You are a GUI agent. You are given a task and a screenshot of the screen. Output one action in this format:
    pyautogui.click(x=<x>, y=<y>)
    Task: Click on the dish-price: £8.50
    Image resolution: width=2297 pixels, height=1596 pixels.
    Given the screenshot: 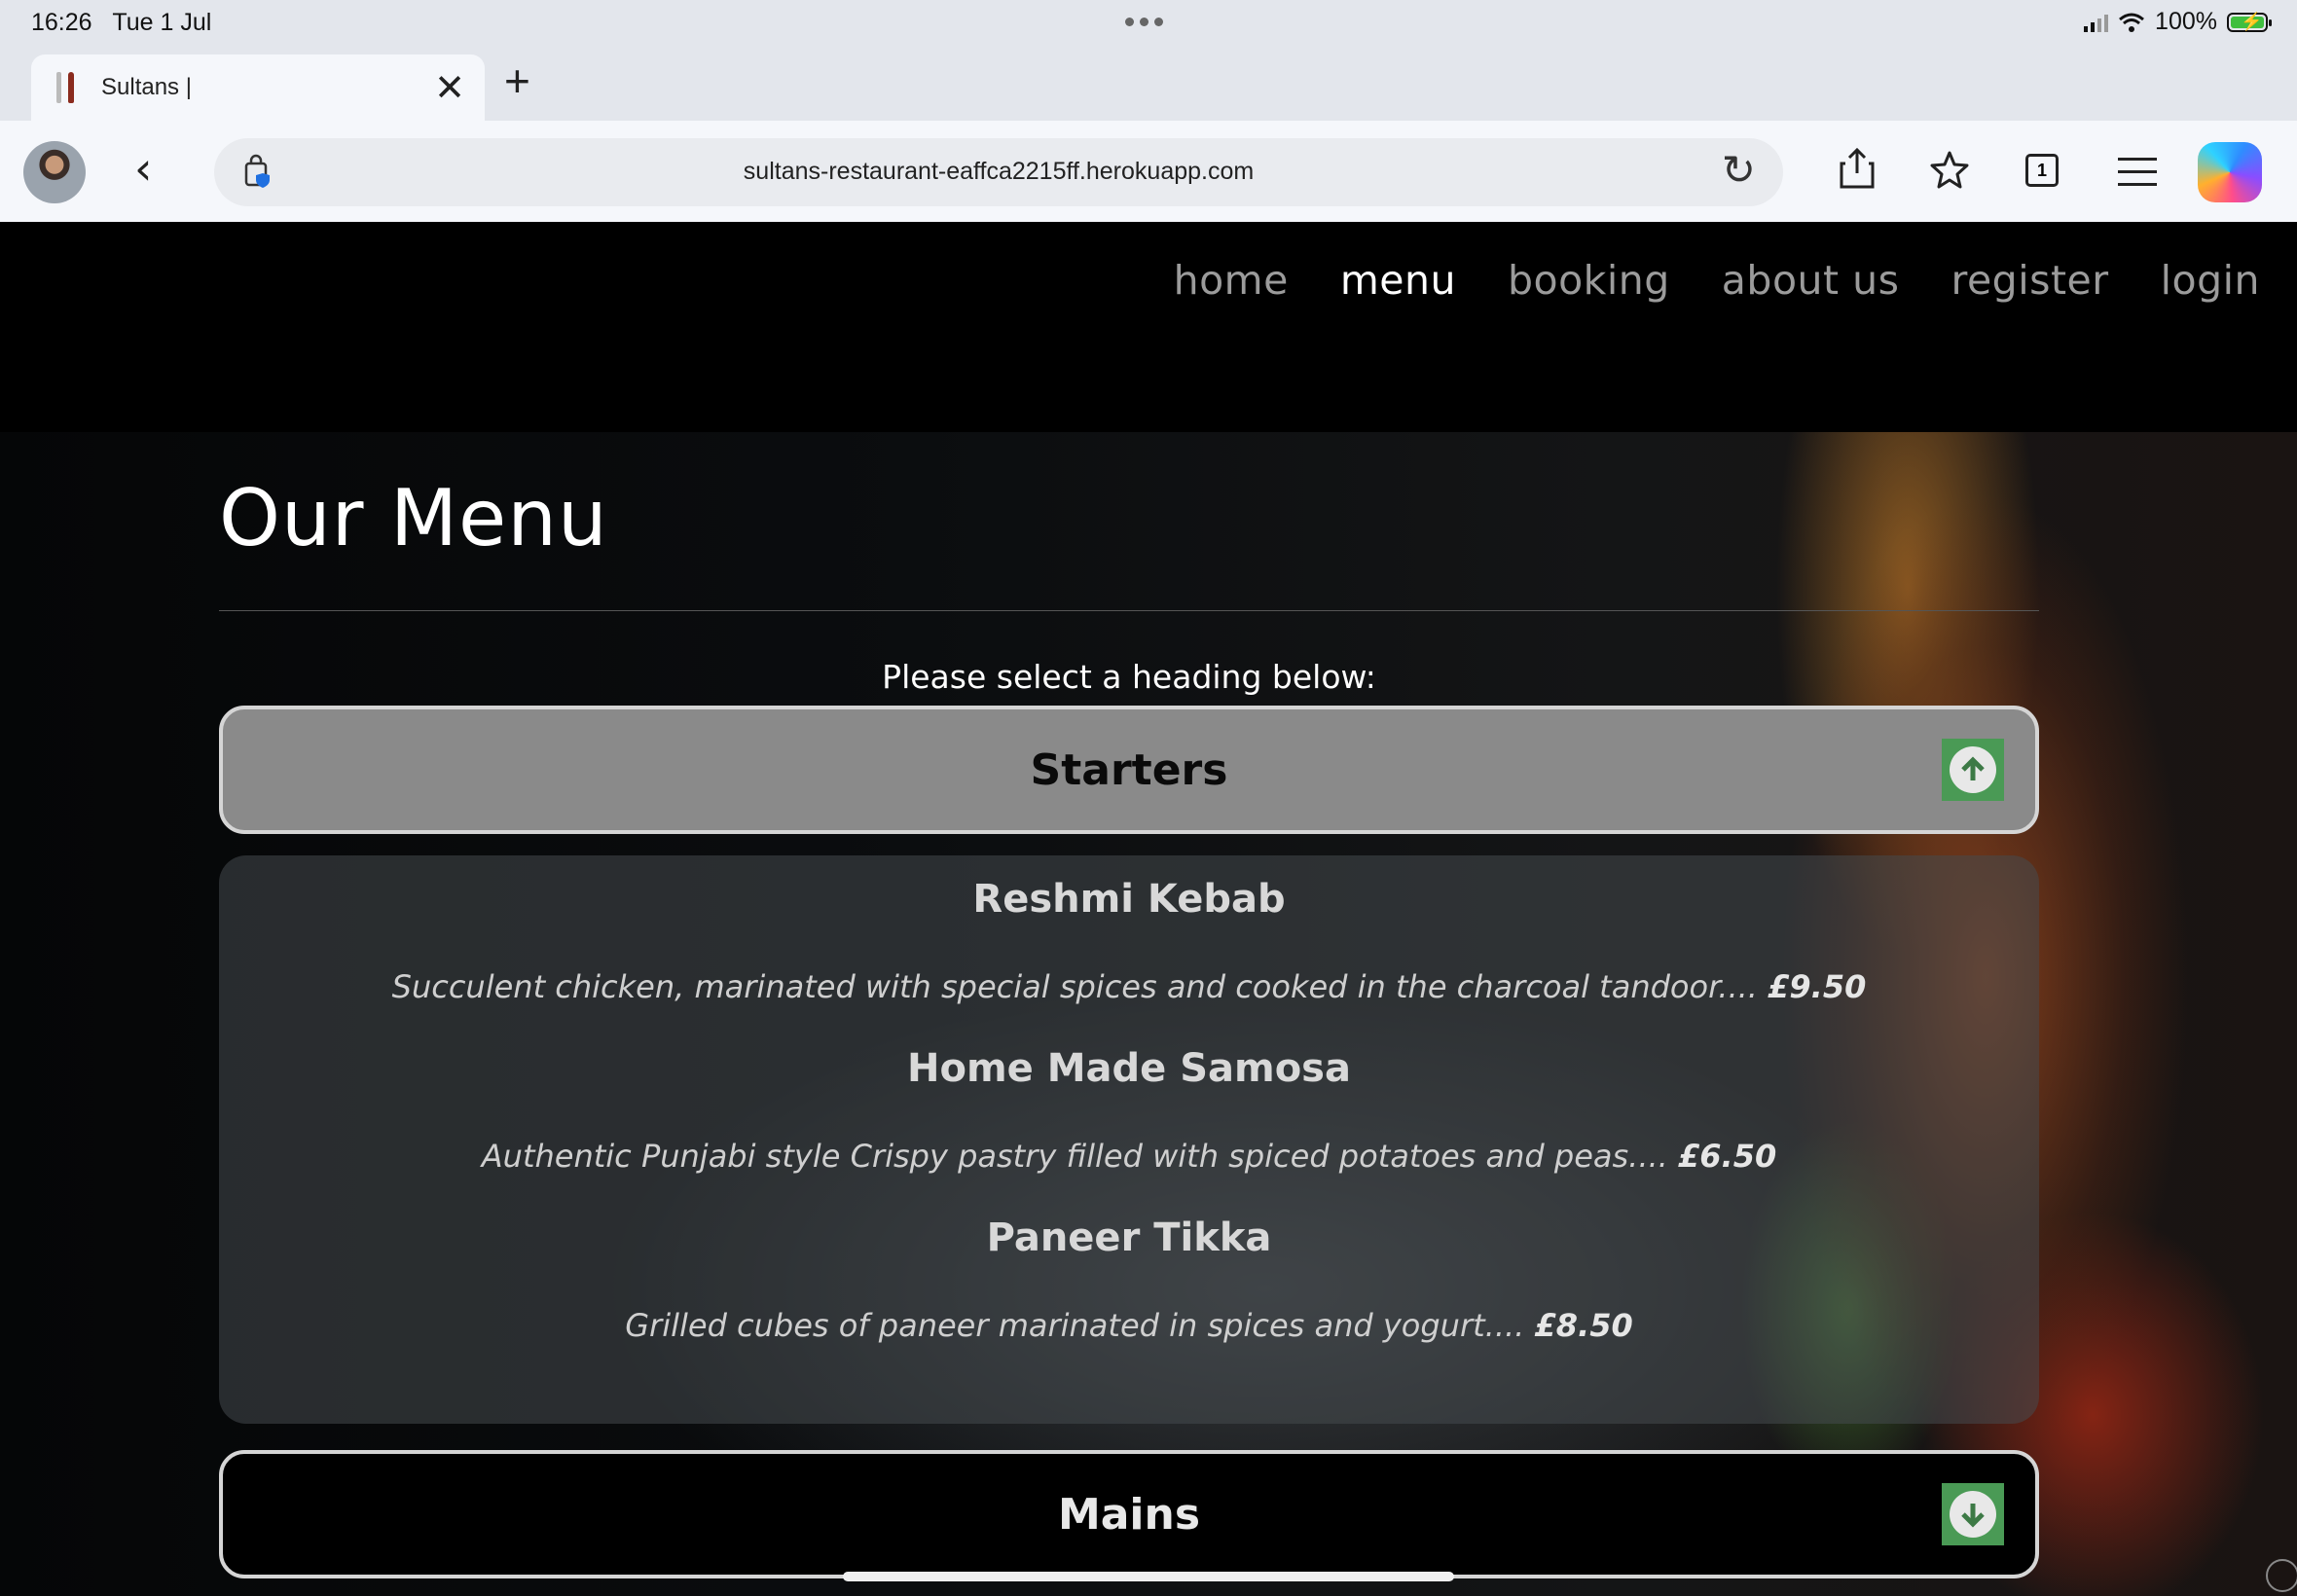 What is the action you would take?
    pyautogui.click(x=1584, y=1325)
    